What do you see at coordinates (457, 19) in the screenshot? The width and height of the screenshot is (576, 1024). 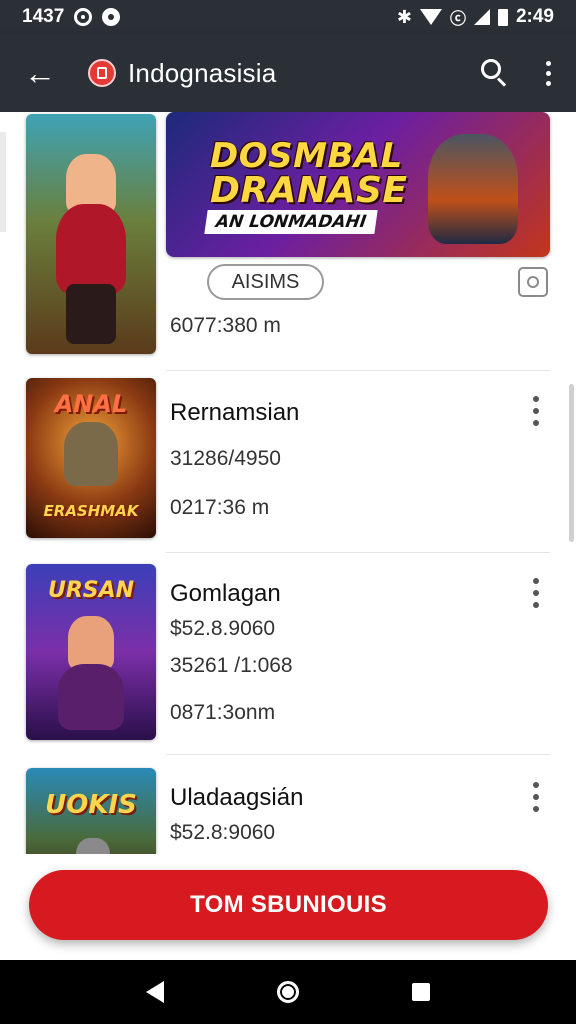 I see `sim-icon: ⓒ` at bounding box center [457, 19].